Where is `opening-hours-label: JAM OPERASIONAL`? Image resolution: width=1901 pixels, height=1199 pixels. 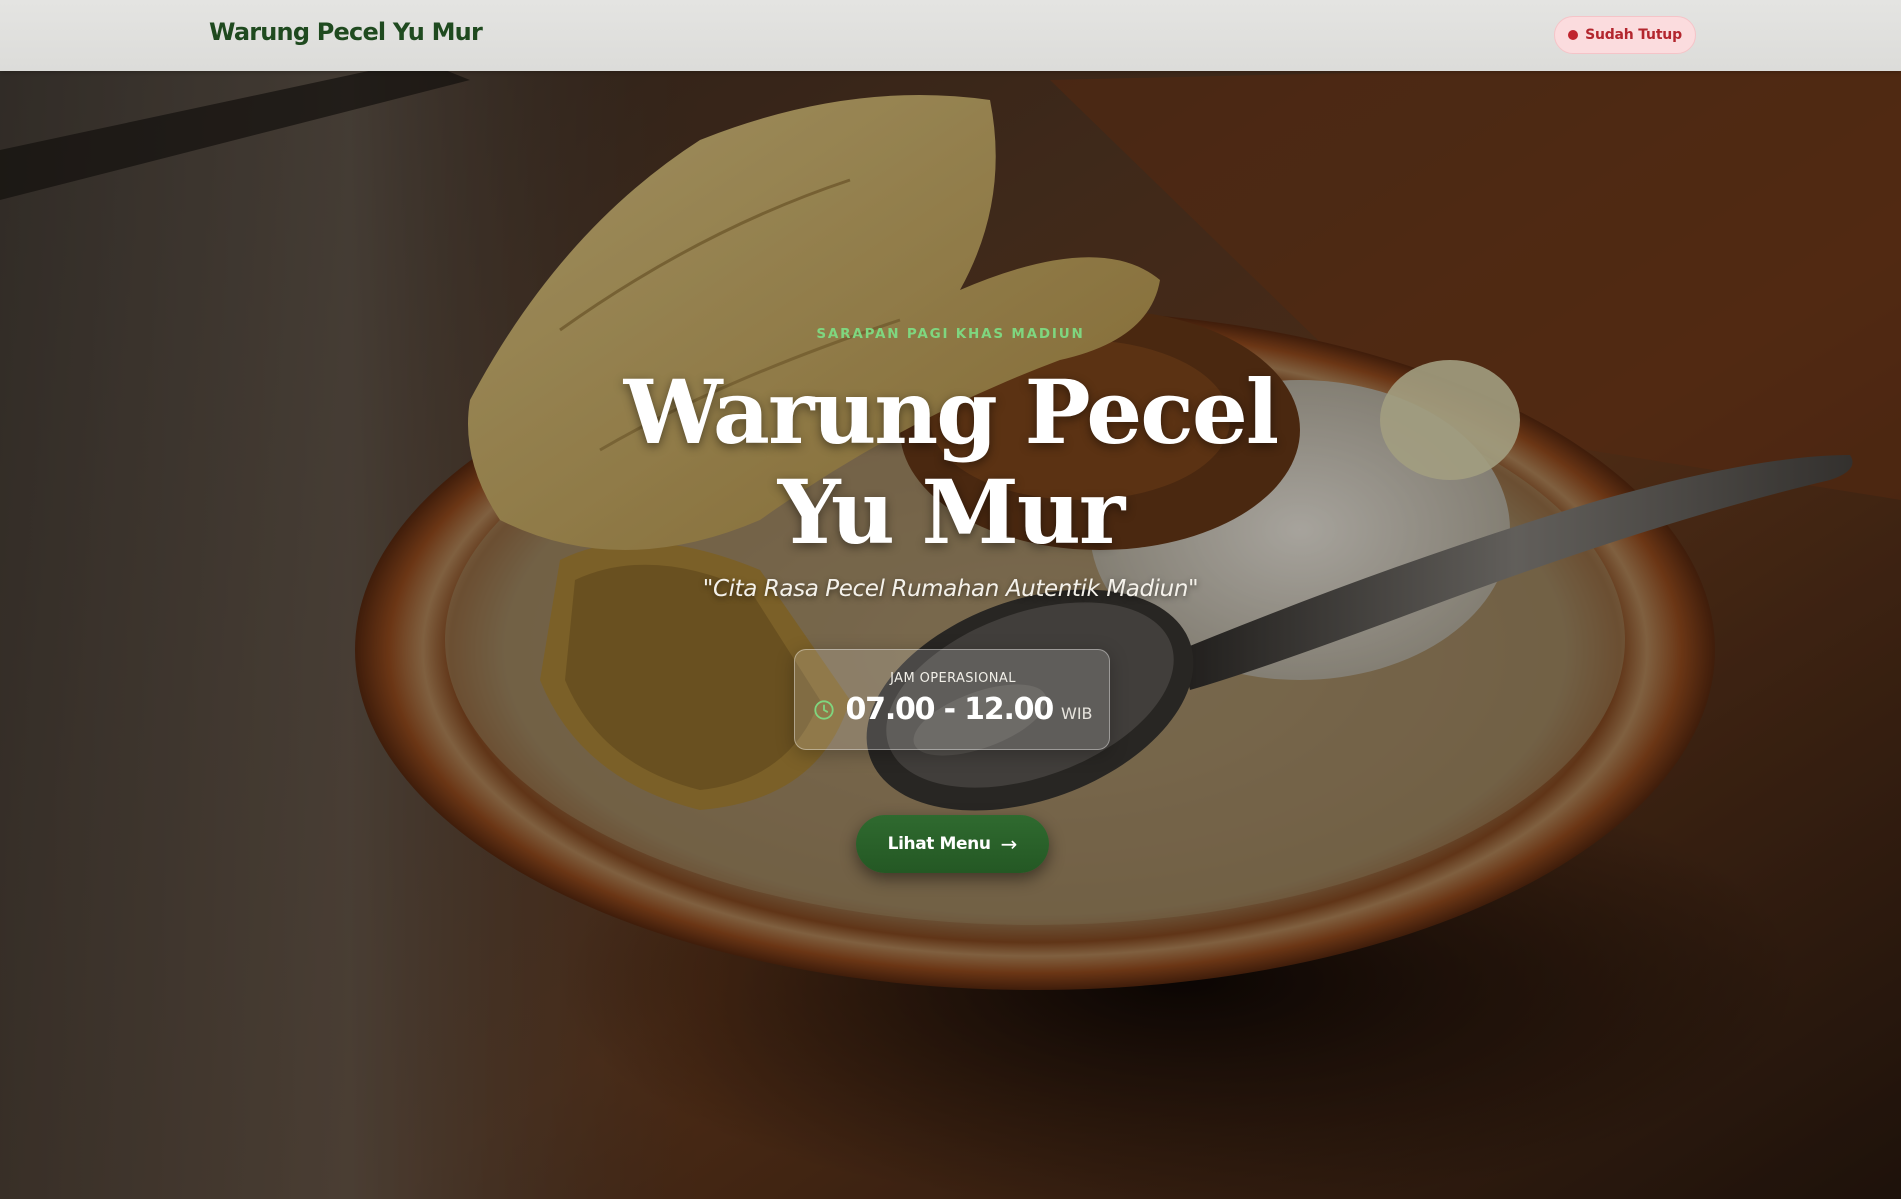
opening-hours-label: JAM OPERASIONAL is located at coordinates (953, 678).